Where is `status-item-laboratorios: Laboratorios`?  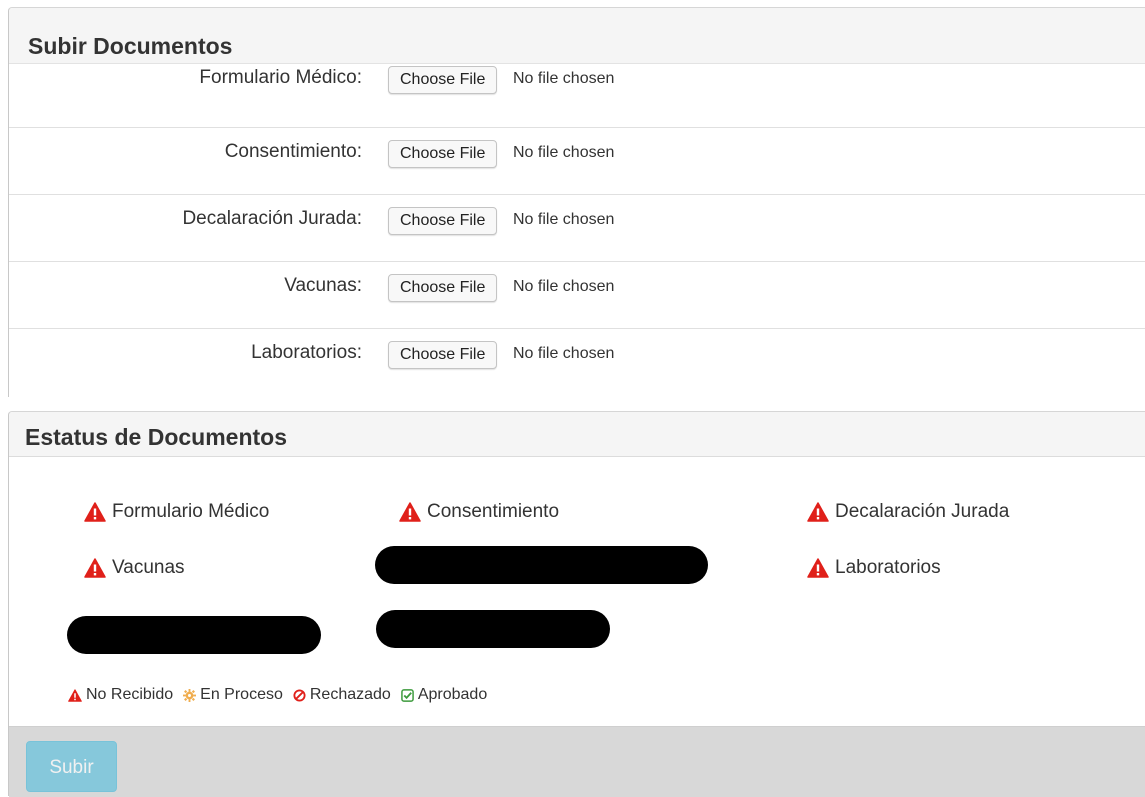
status-item-laboratorios: Laboratorios is located at coordinates (874, 568).